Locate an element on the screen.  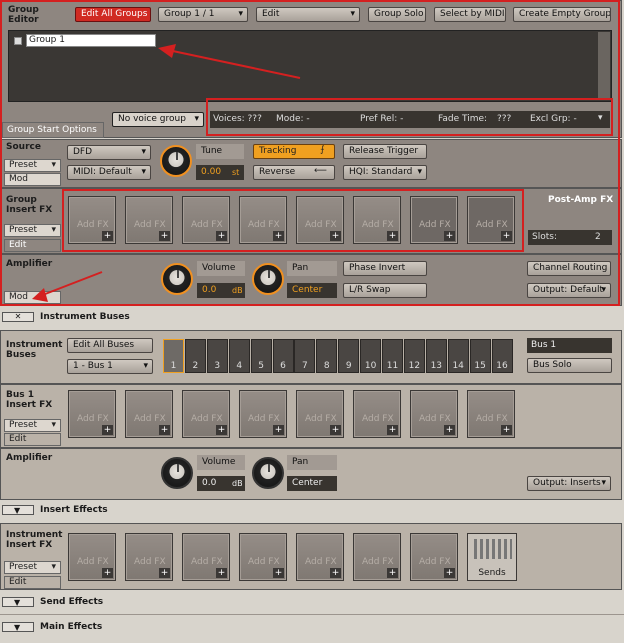
bus-select-button: 8 is located at coordinates (327, 356).